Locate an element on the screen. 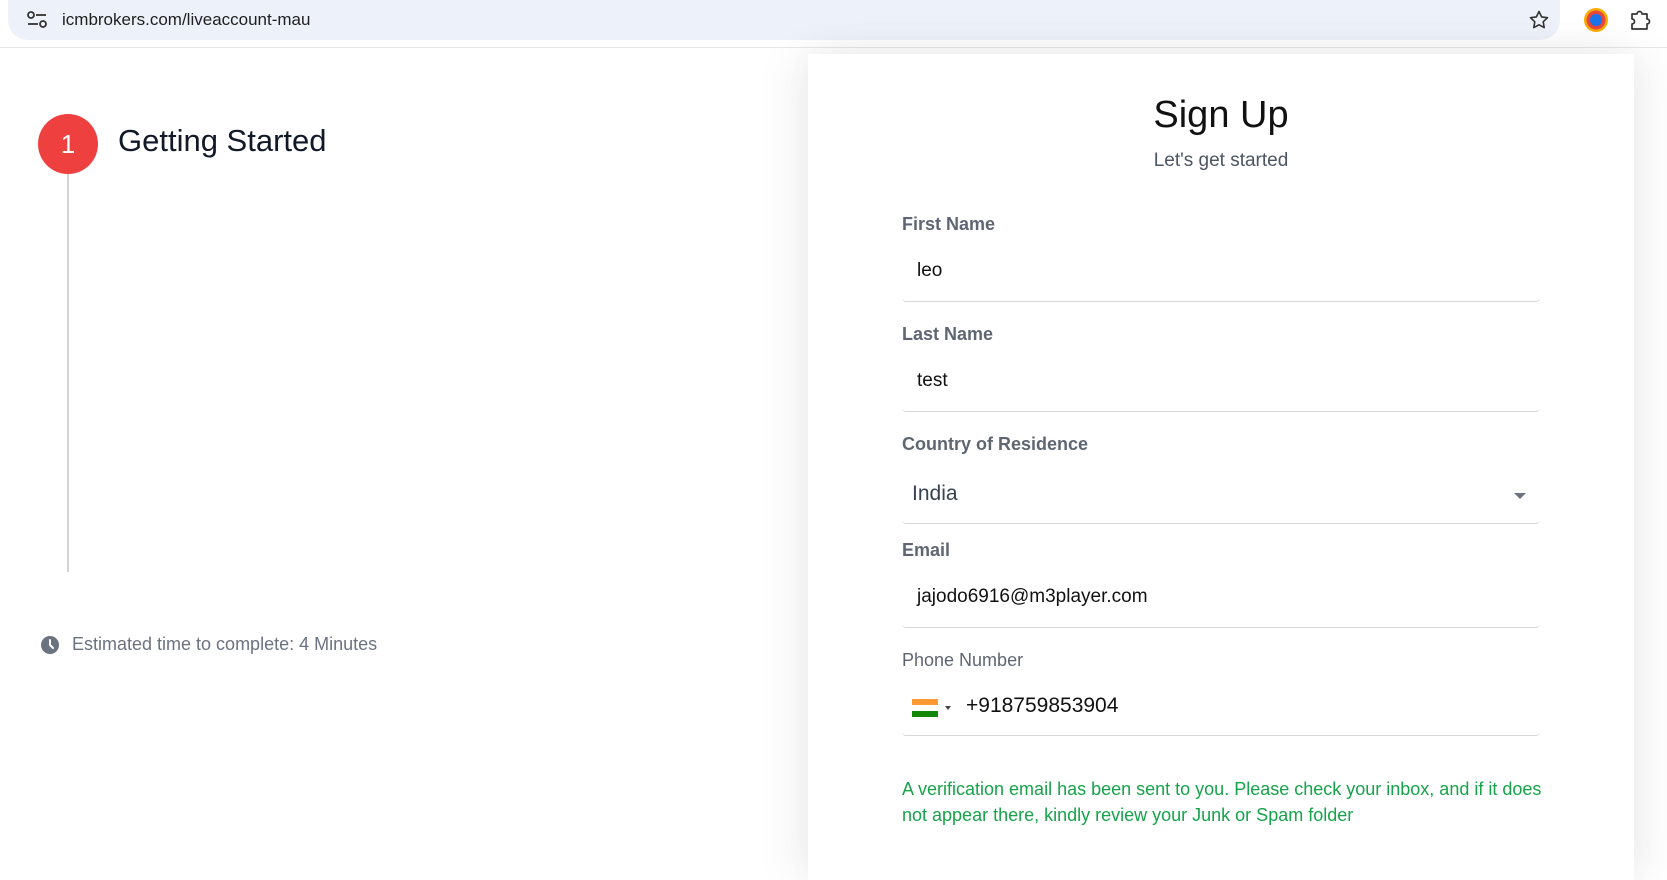 This screenshot has width=1667, height=880. browser-toolbar: icmbrokers.com/liveaccount-mau is located at coordinates (833, 24).